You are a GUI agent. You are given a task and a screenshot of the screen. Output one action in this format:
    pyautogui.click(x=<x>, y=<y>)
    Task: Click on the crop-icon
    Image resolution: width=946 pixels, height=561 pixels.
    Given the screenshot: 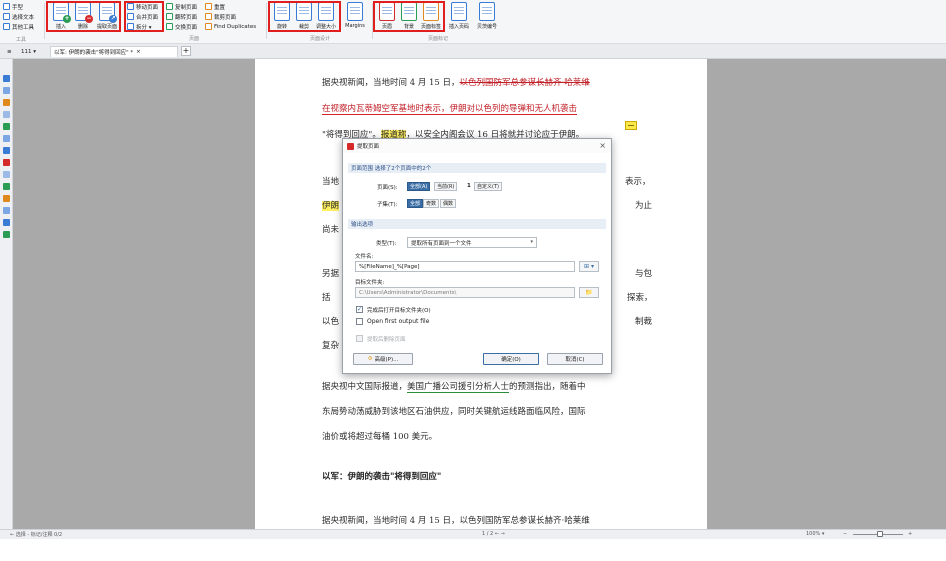 What is the action you would take?
    pyautogui.click(x=208, y=16)
    